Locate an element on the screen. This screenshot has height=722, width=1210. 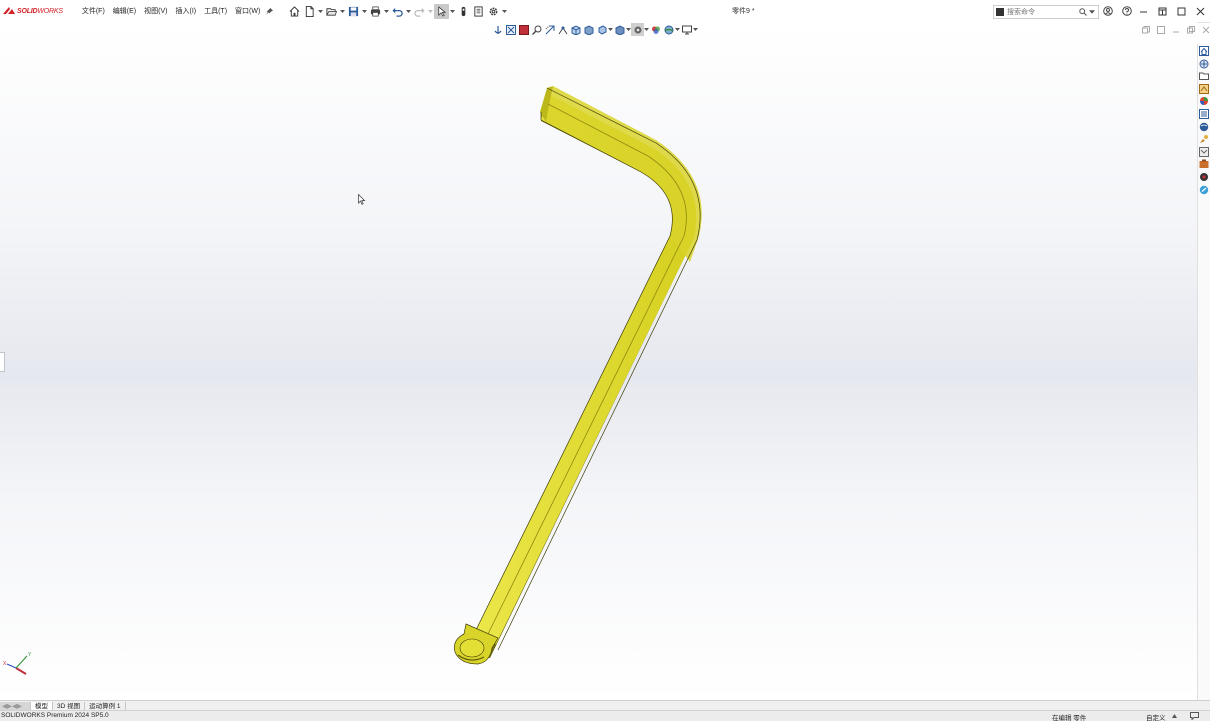
display-style-button is located at coordinates (588, 29).